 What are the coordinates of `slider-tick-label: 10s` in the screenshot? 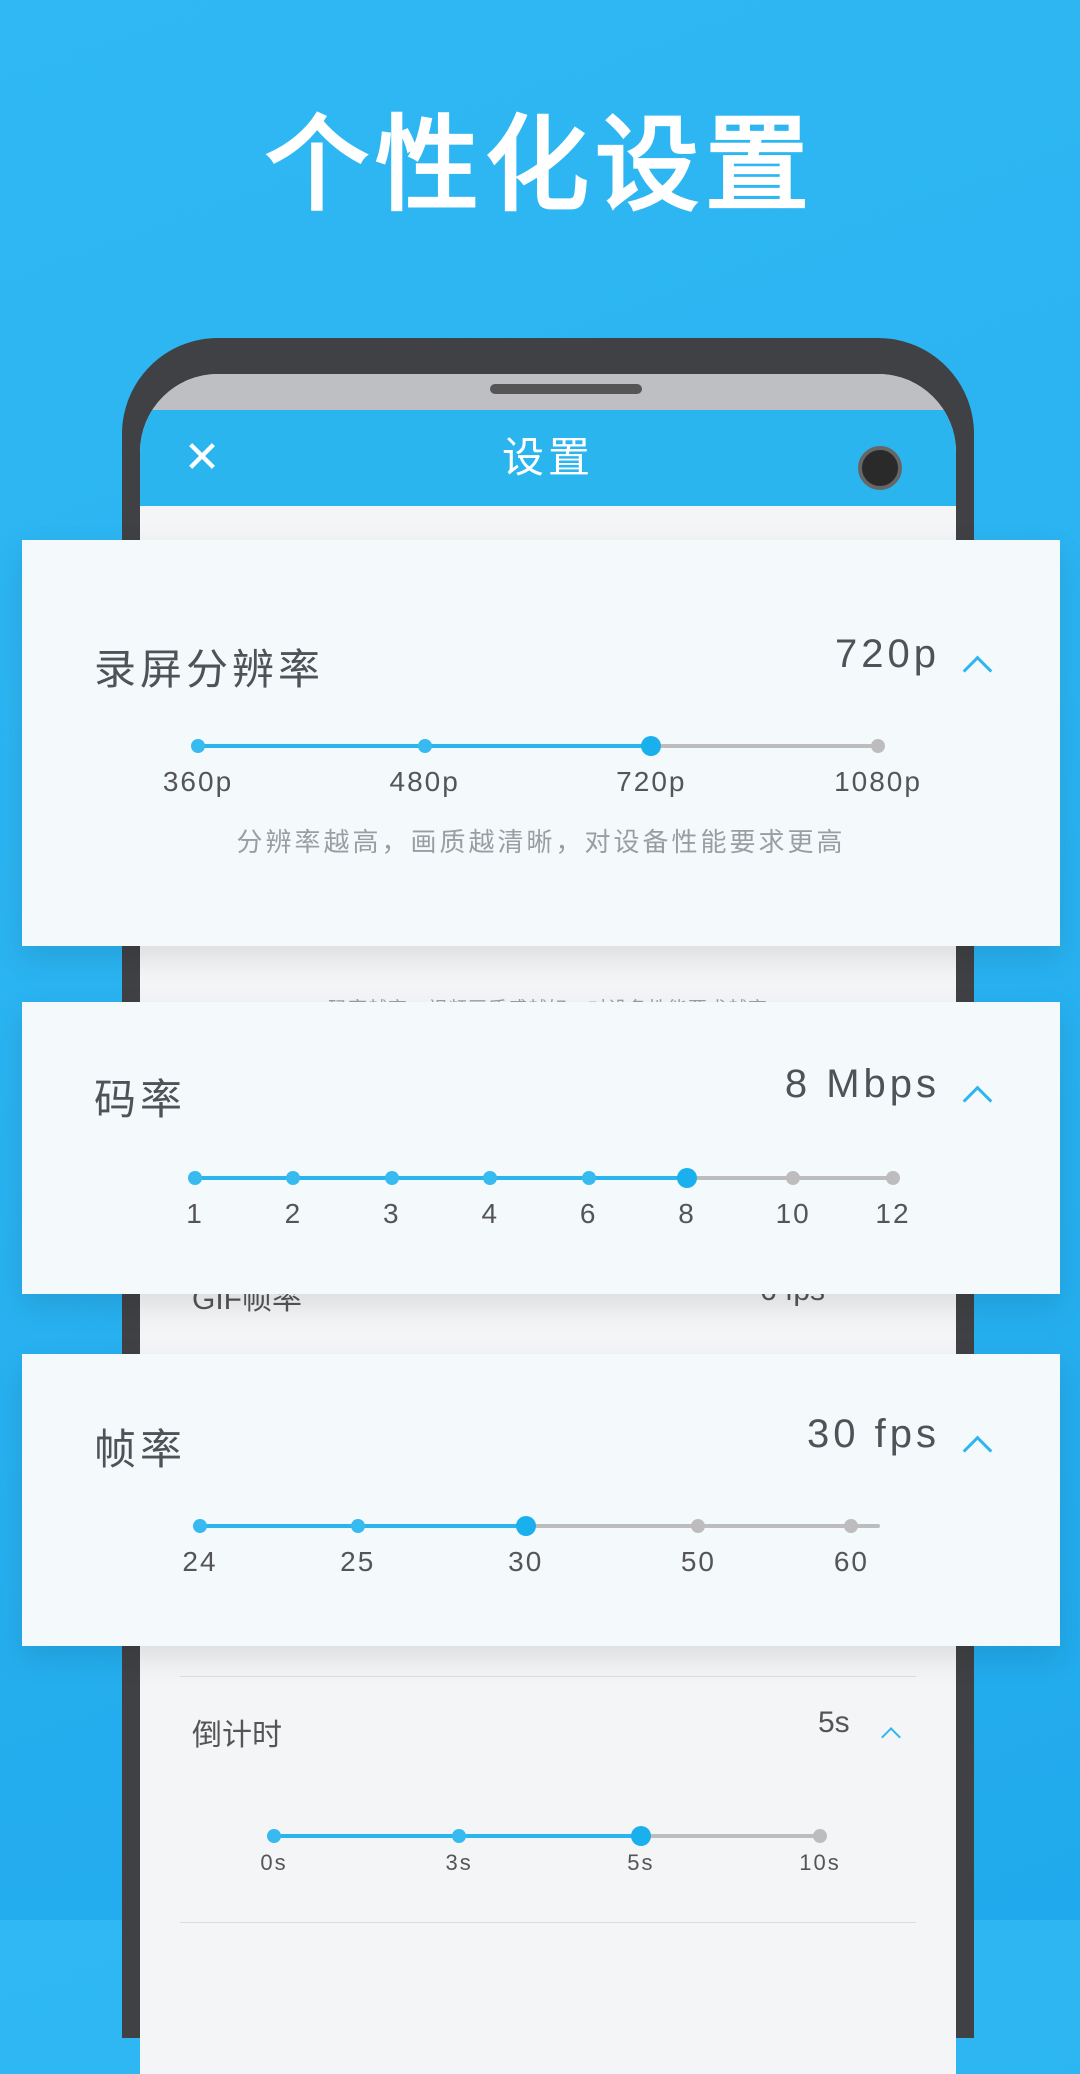 It's located at (820, 1862).